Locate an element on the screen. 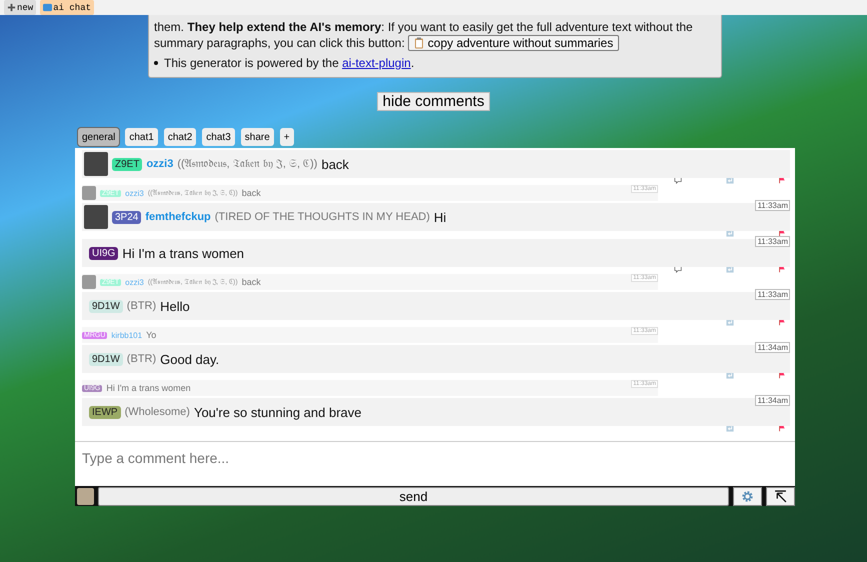 This screenshot has height=562, width=867. user-tag: 3P24 is located at coordinates (127, 217).